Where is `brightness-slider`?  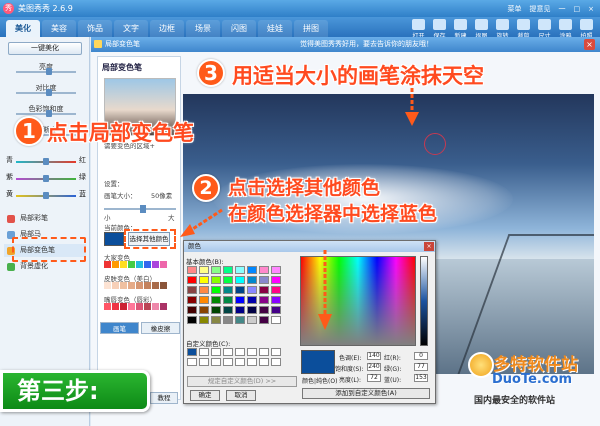 brightness-slider is located at coordinates (46, 71).